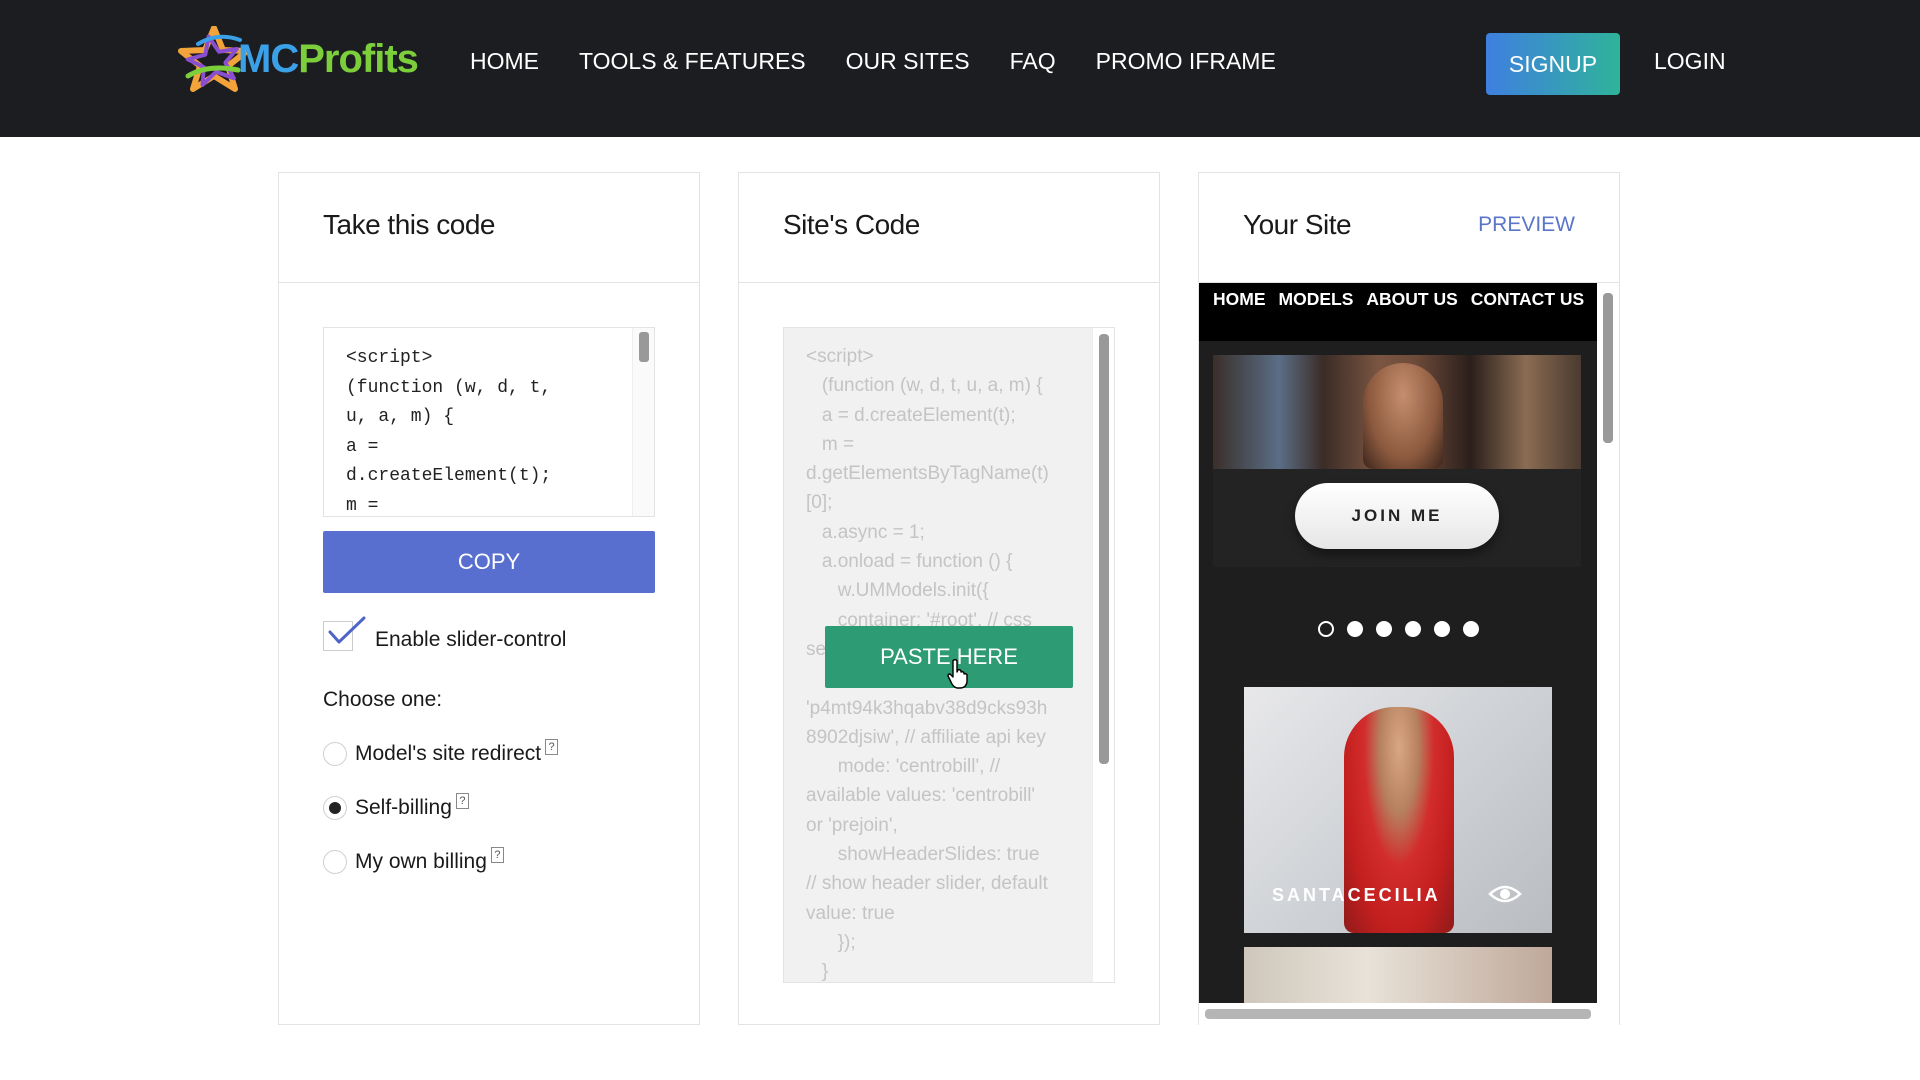  What do you see at coordinates (409, 224) in the screenshot?
I see `panel-title: Take this code` at bounding box center [409, 224].